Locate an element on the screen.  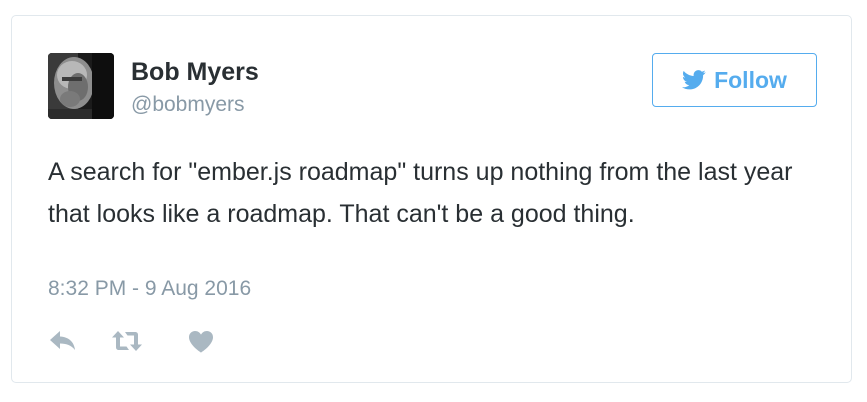
author-handle: @bobmyers is located at coordinates (188, 105).